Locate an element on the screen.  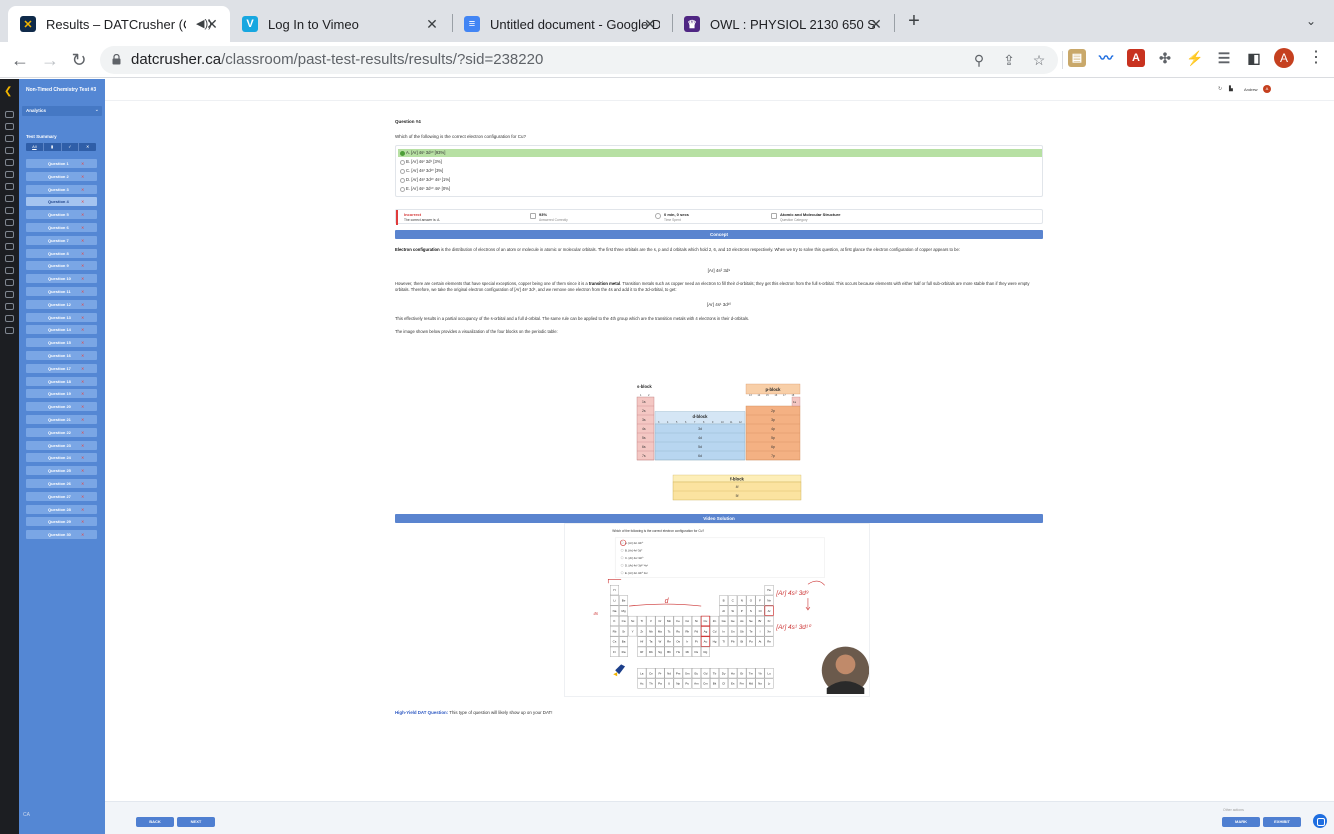
reload-icon: ↻ is located at coordinates (79, 60).